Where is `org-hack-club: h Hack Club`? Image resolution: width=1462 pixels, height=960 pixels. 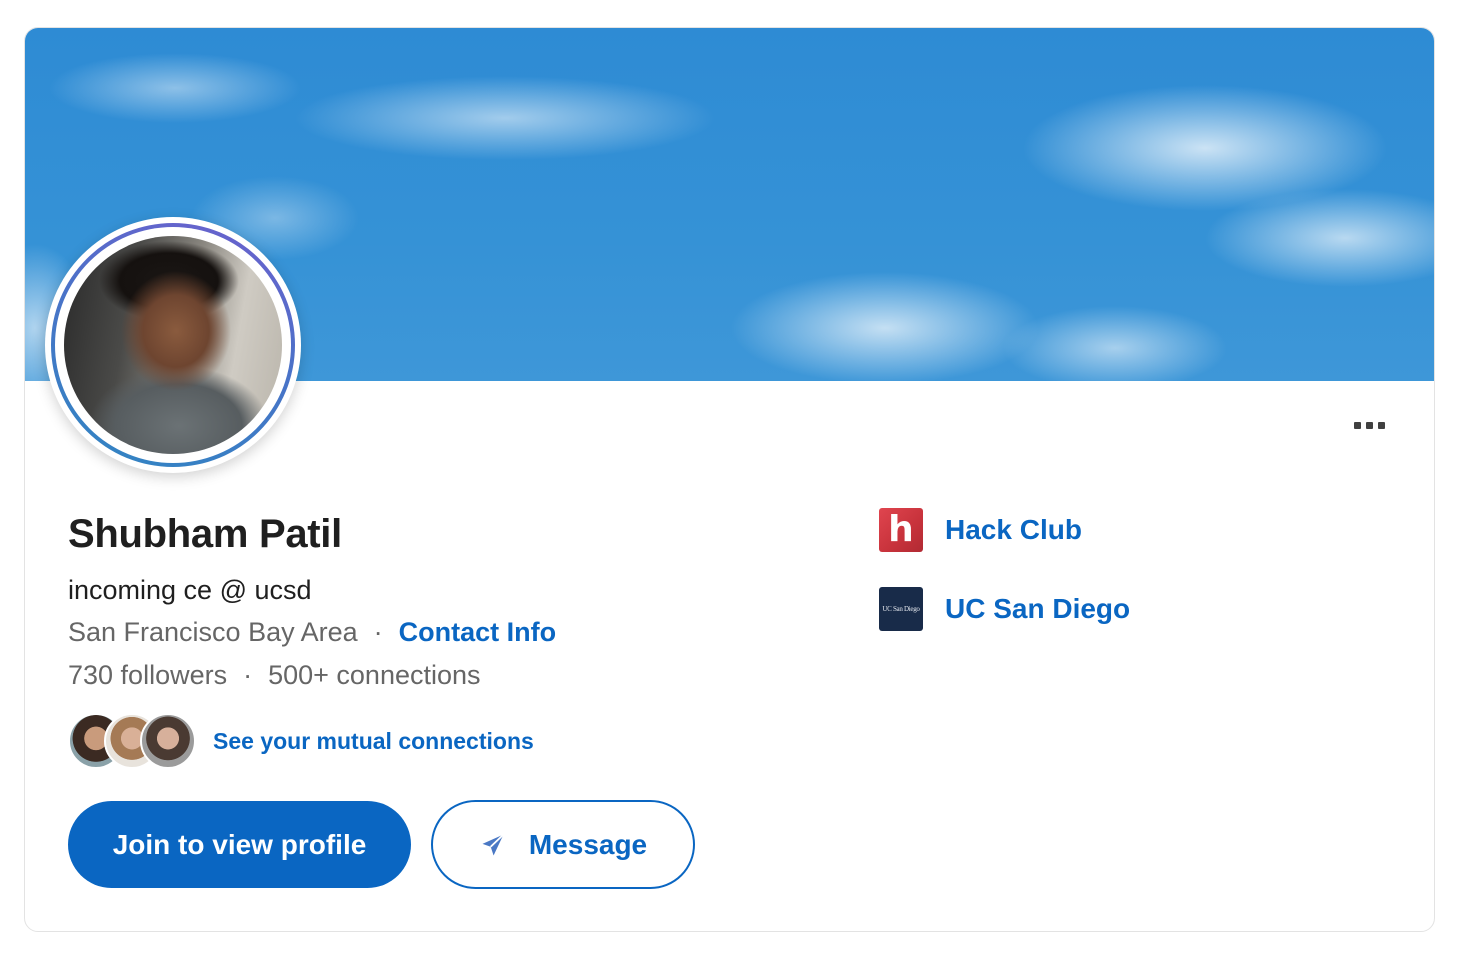 org-hack-club: h Hack Club is located at coordinates (980, 530).